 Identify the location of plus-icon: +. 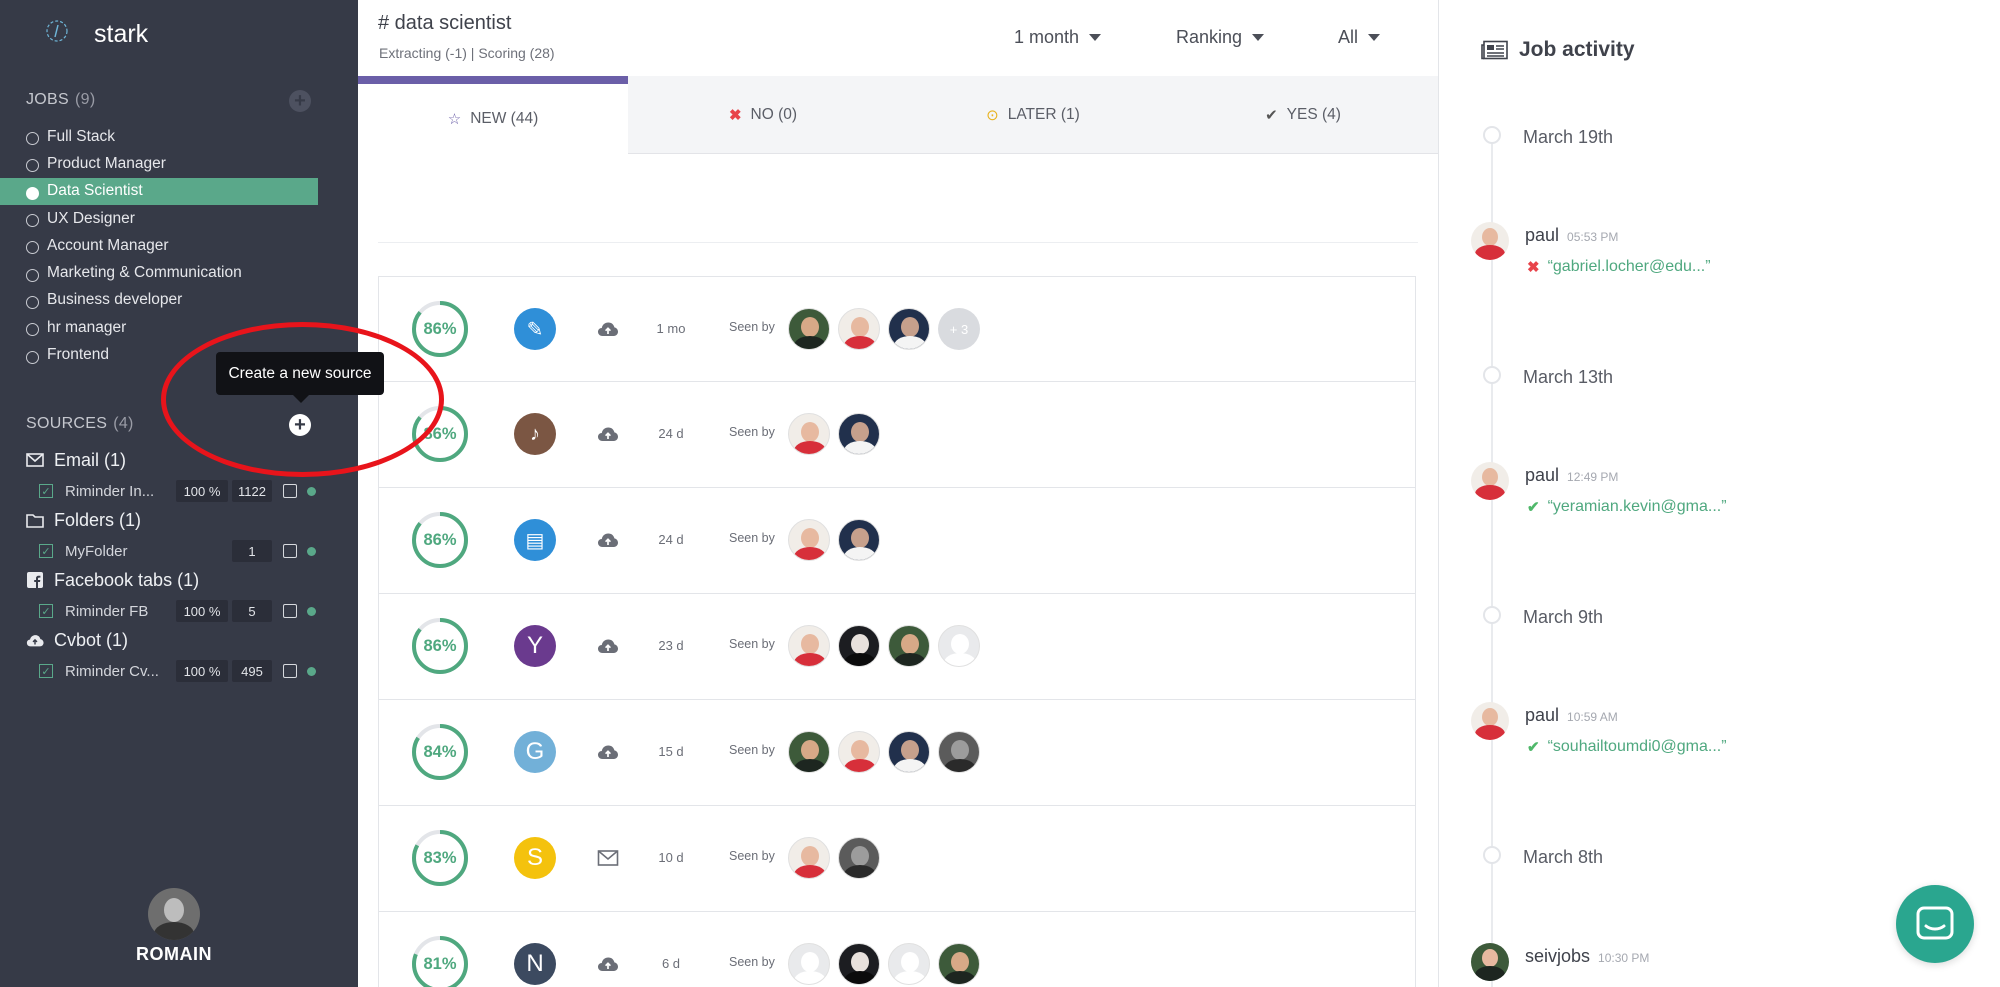
(300, 101).